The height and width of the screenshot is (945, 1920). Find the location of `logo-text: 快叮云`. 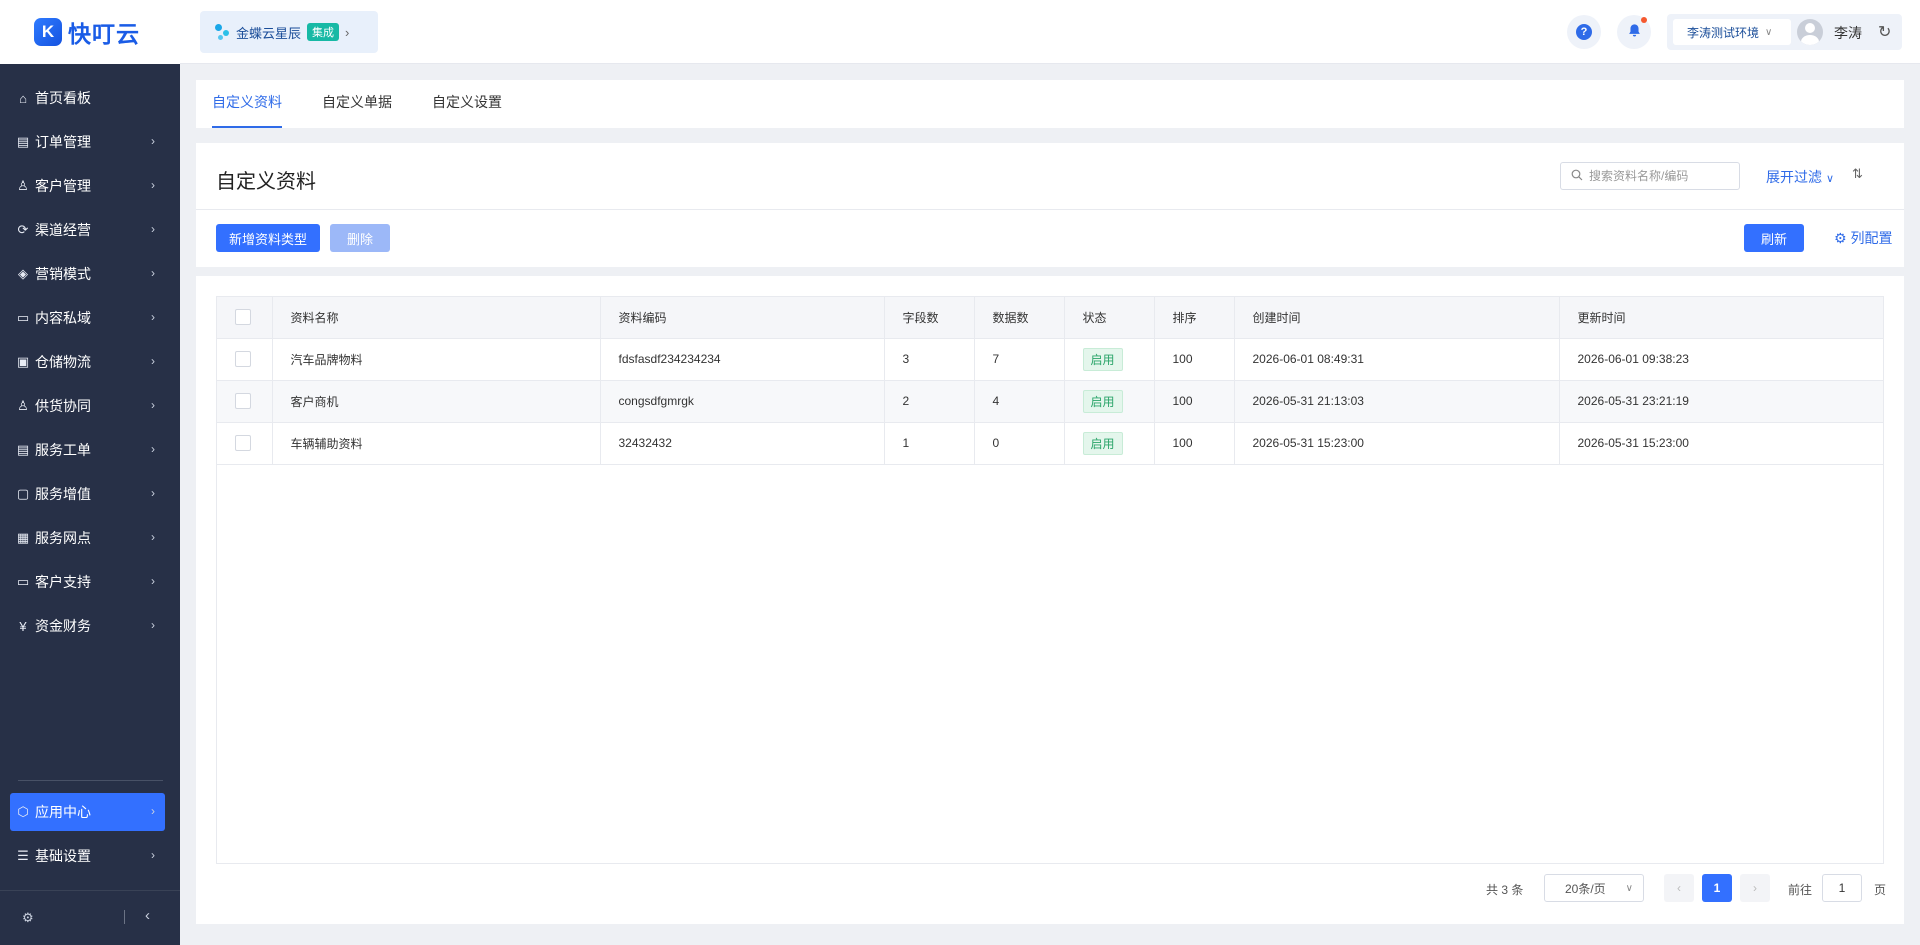

logo-text: 快叮云 is located at coordinates (104, 34).